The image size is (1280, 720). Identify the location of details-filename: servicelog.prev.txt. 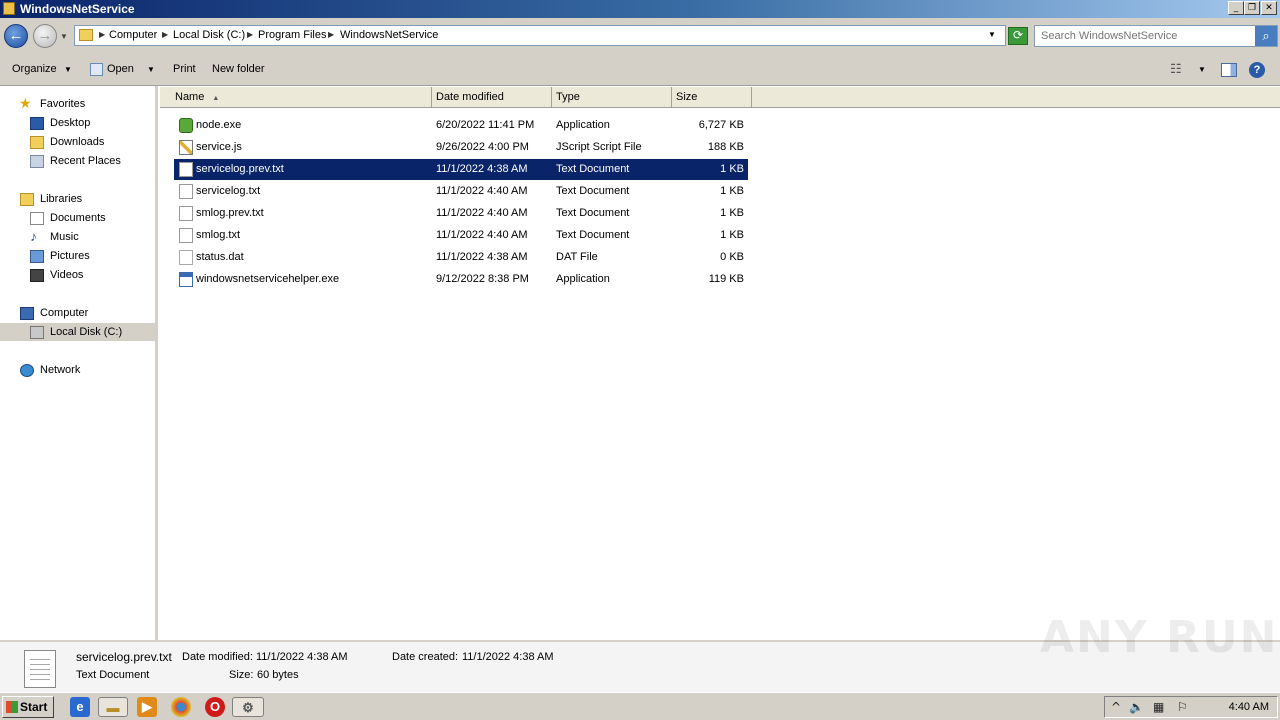
(124, 657).